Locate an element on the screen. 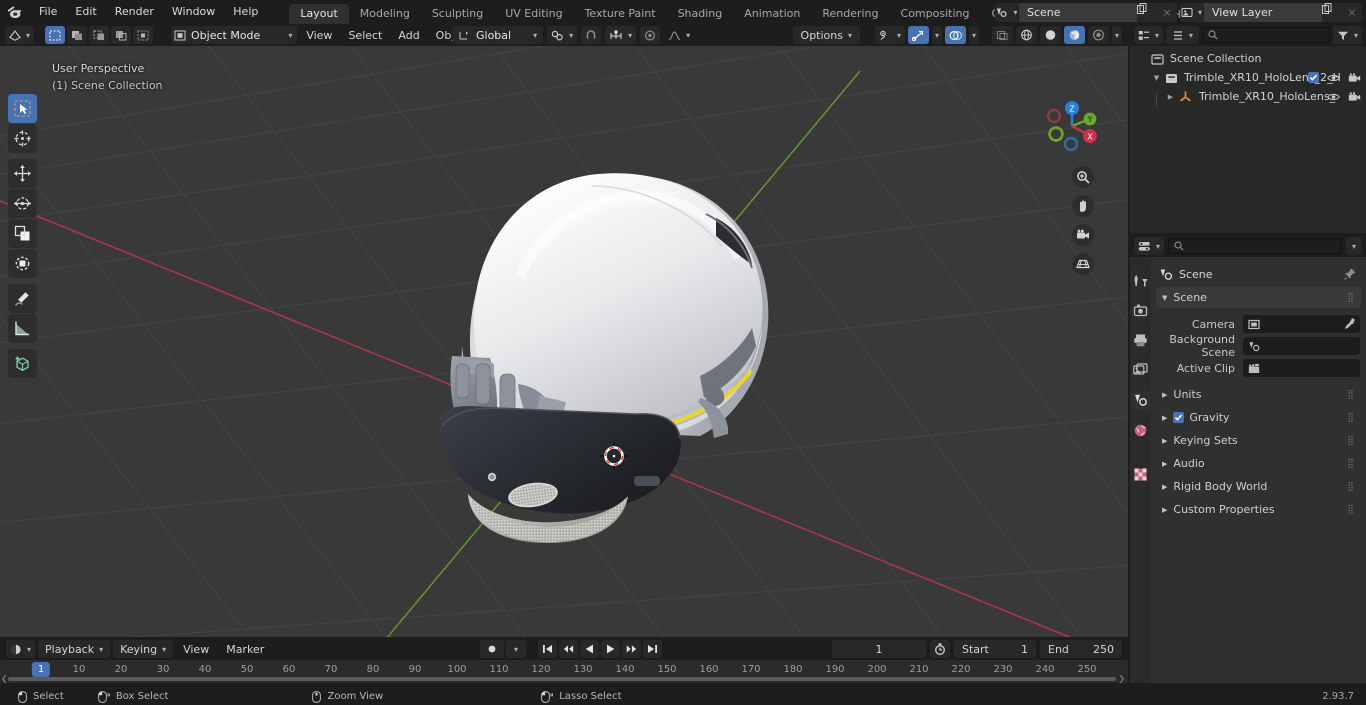  viewport-options-button: Options ▾ is located at coordinates (826, 35).